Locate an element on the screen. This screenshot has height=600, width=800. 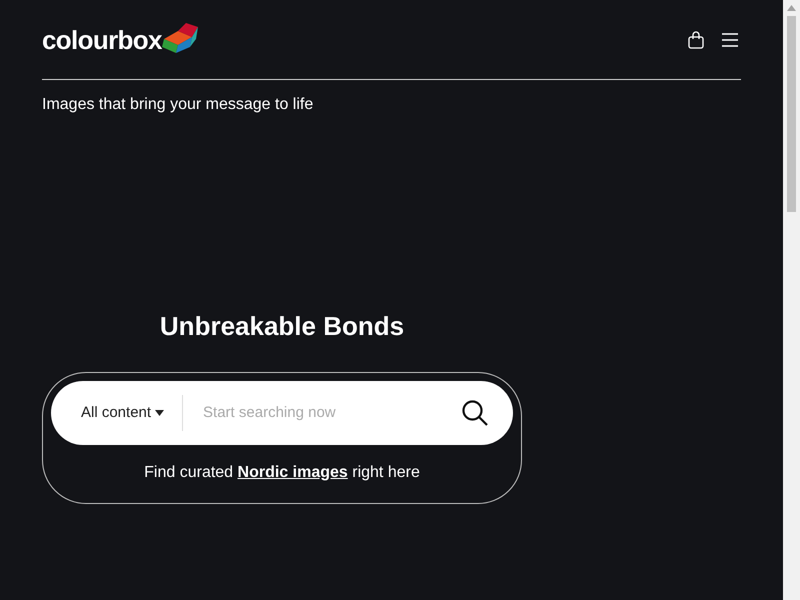
caret-icon is located at coordinates (159, 413).